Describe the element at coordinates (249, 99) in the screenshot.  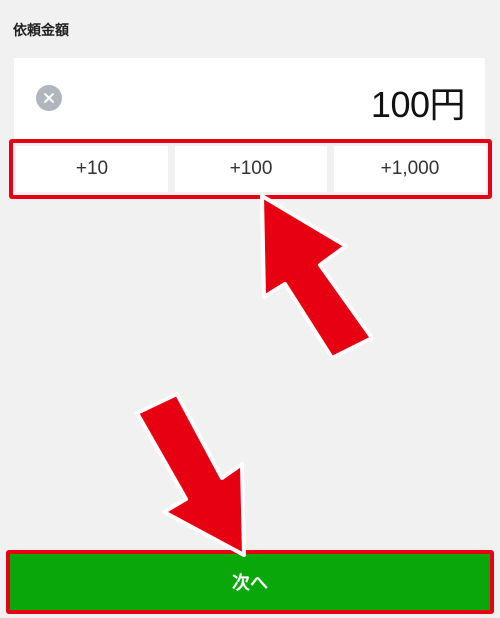
I see `amount-card: 100円` at that location.